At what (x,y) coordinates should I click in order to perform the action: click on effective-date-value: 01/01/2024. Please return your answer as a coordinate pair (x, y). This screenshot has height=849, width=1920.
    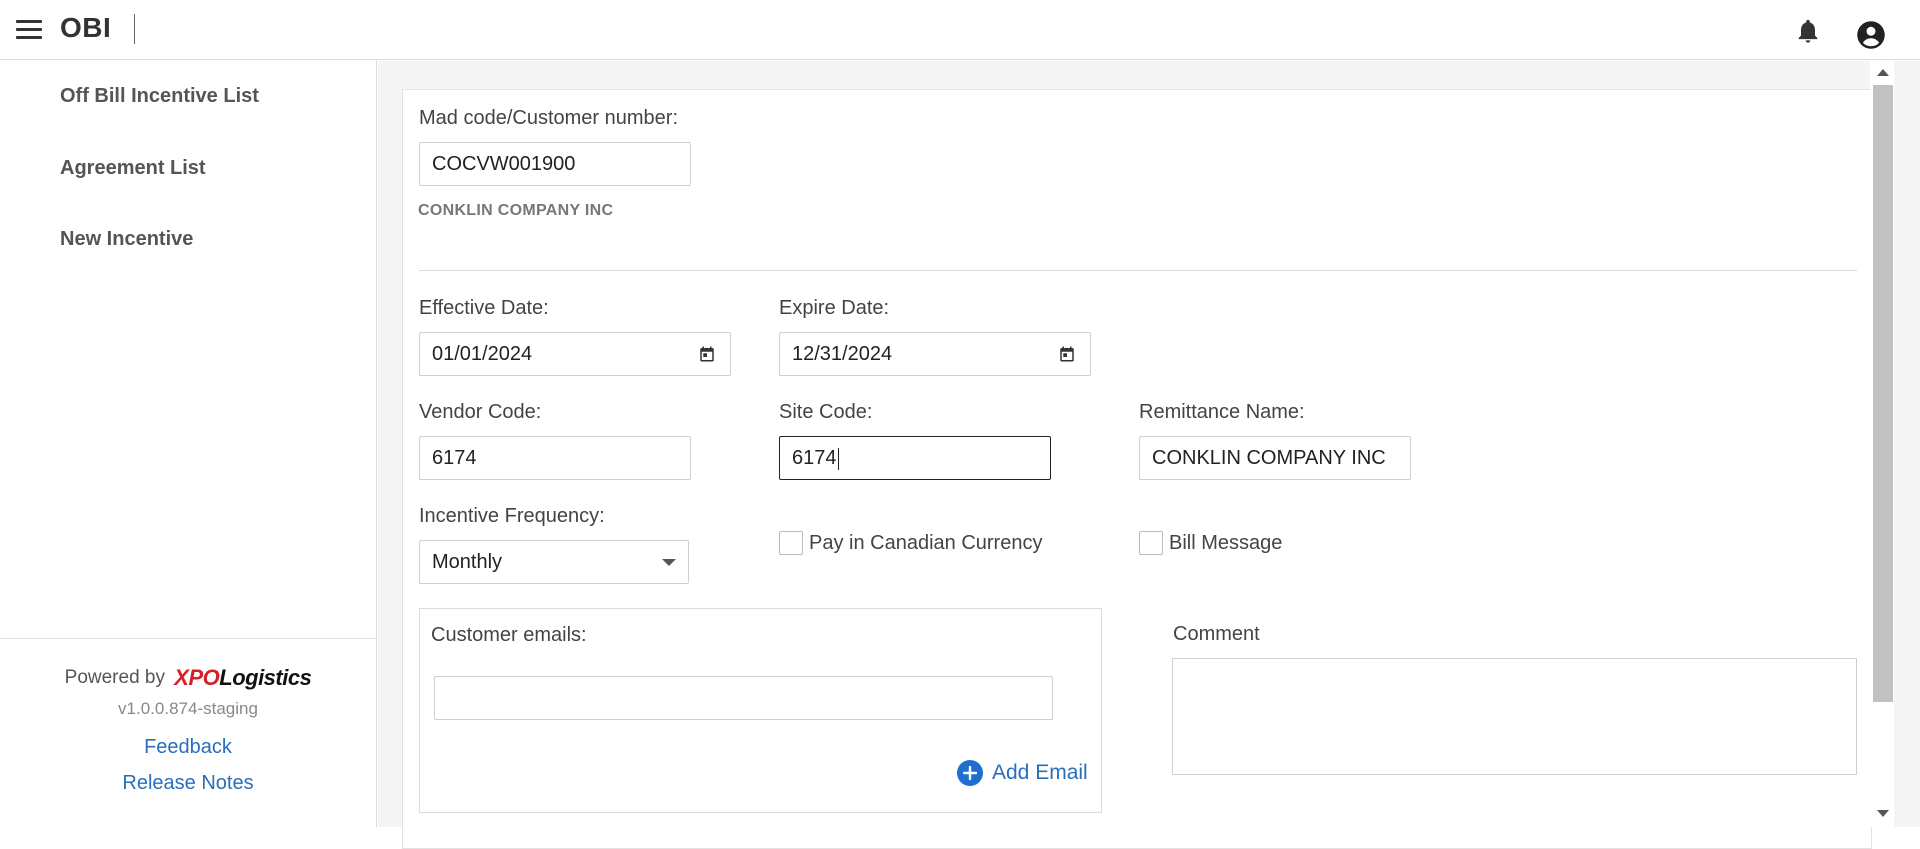
    Looking at the image, I should click on (482, 354).